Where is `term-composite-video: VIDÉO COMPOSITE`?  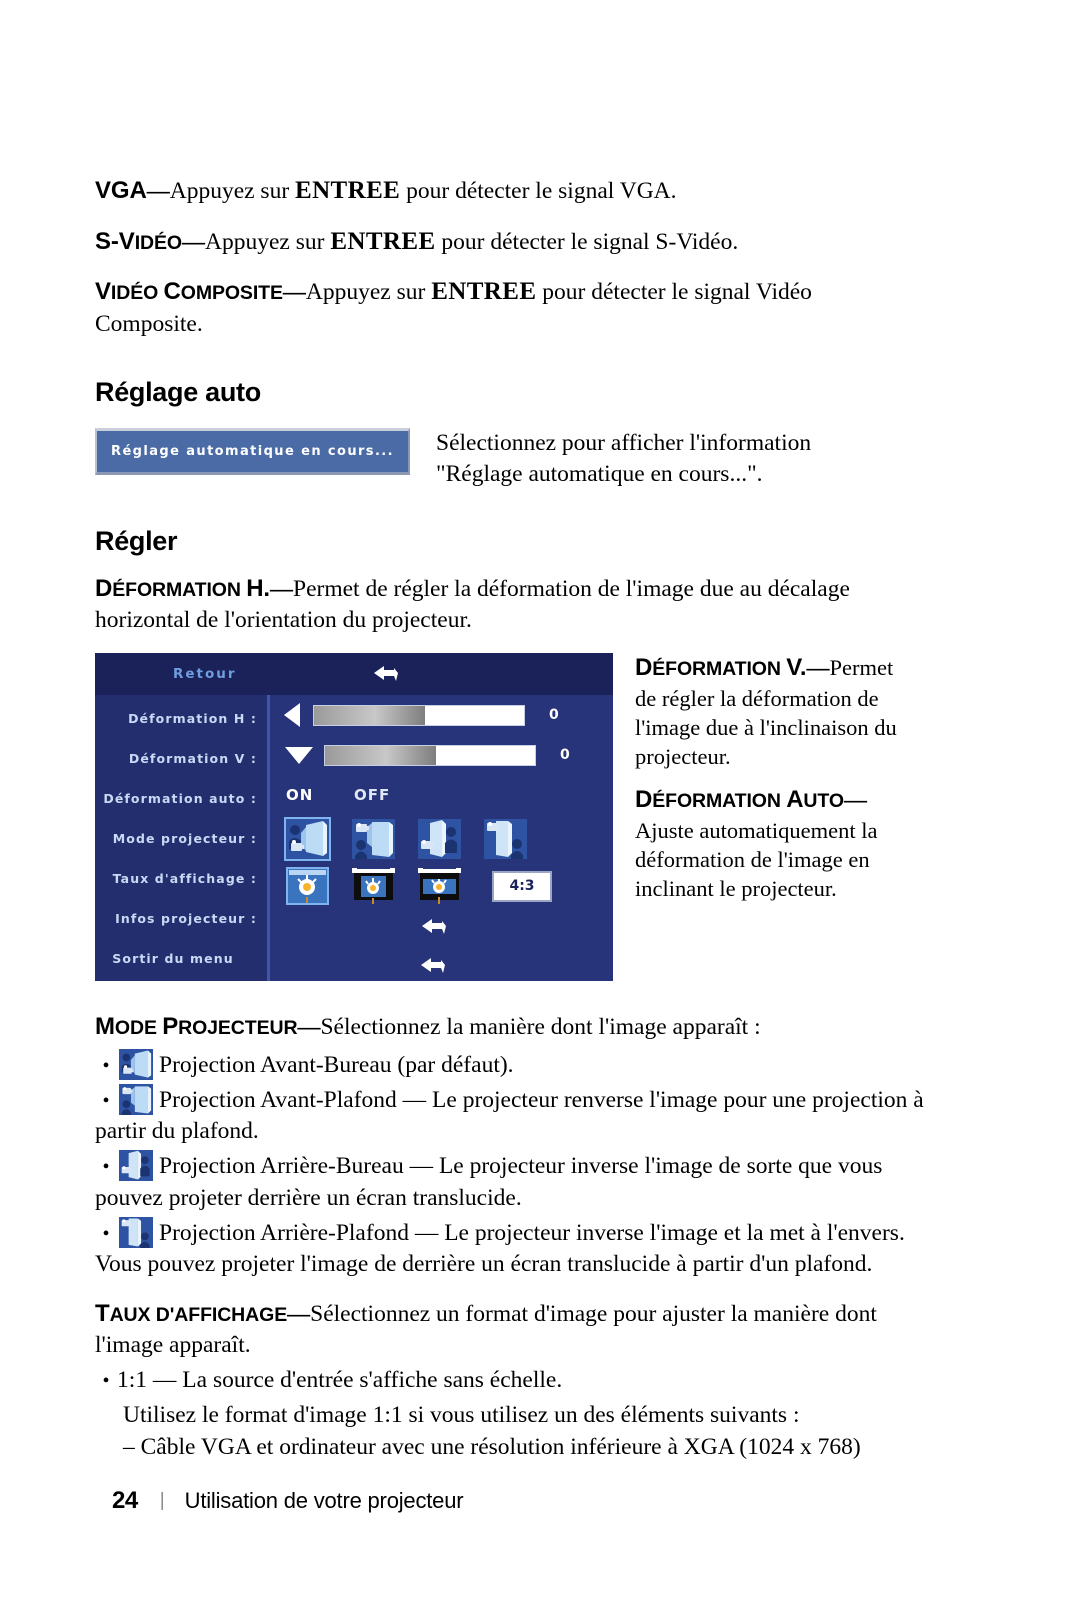
term-composite-video: VIDÉO COMPOSITE is located at coordinates (189, 291).